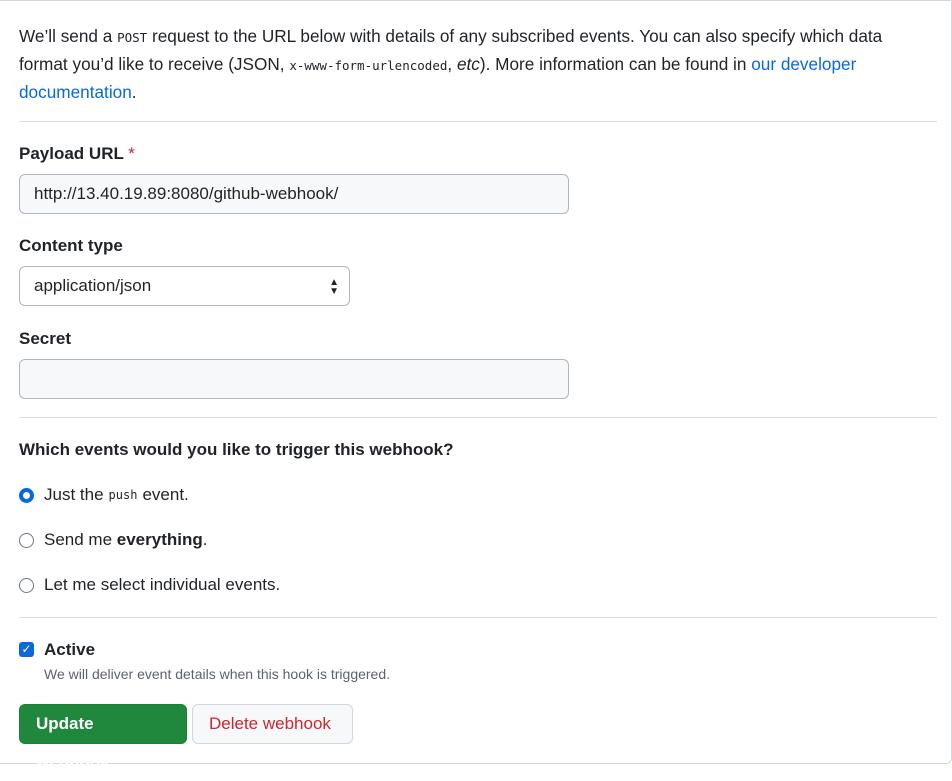 The width and height of the screenshot is (952, 781). Describe the element at coordinates (80, 539) in the screenshot. I see `option-text: Send me` at that location.